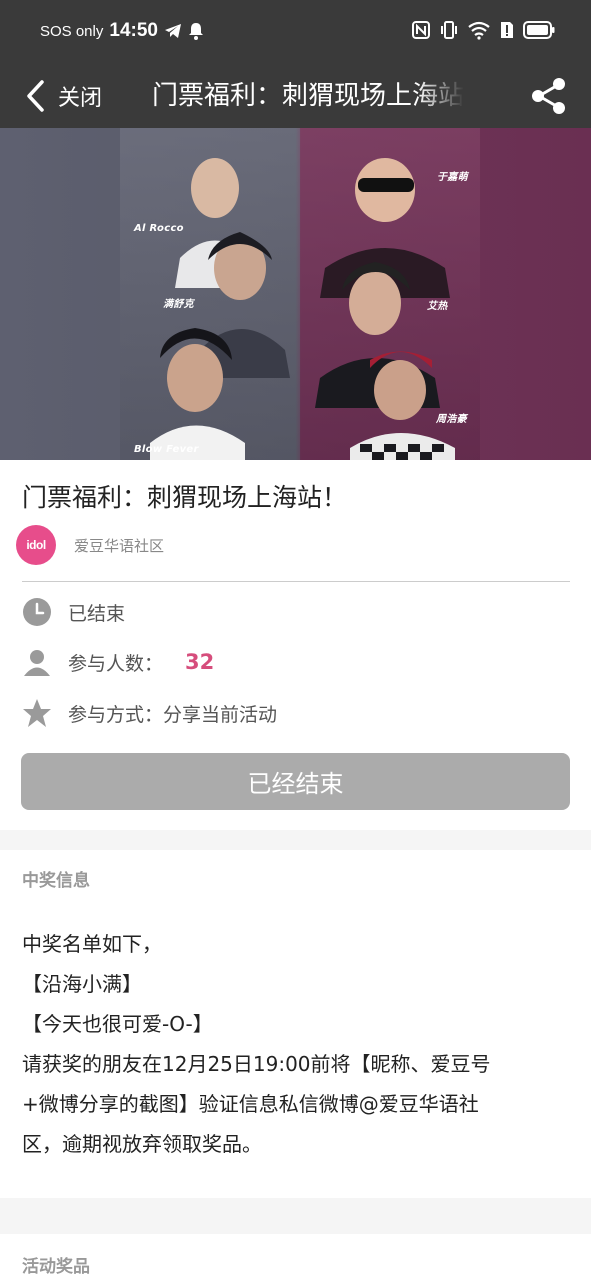 Image resolution: width=591 pixels, height=1280 pixels. Describe the element at coordinates (117, 1024) in the screenshot. I see `winner-line: 【今天也很可爱-O-】` at that location.